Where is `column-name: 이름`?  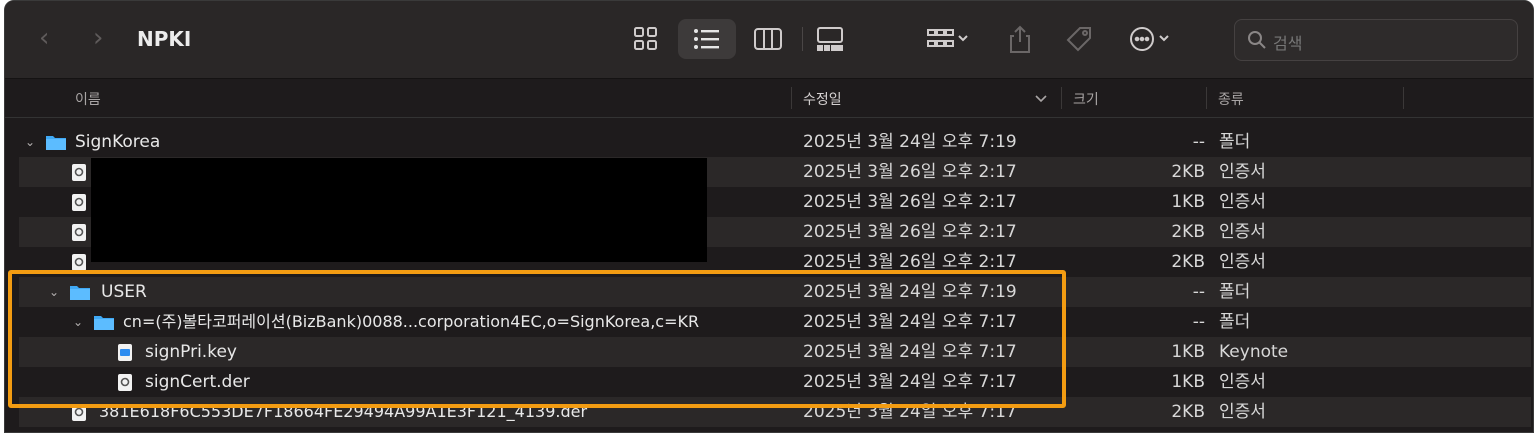 column-name: 이름 is located at coordinates (88, 99).